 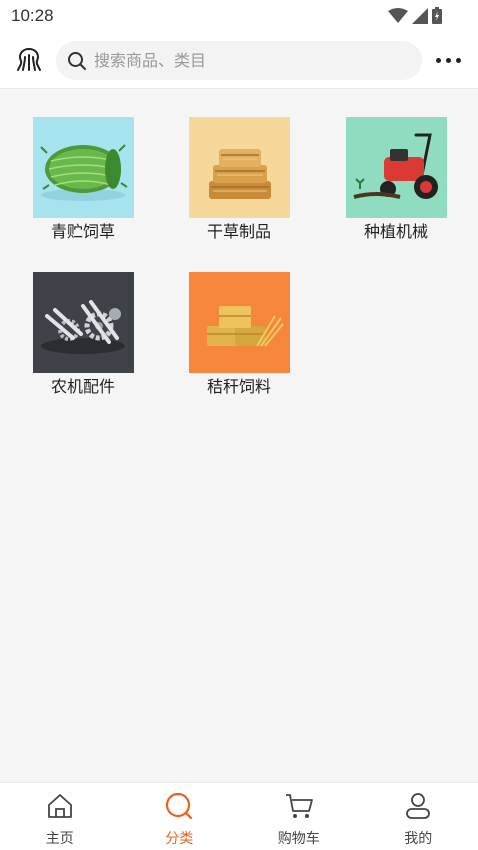 I want to click on tab-cart: 购物车, so click(x=299, y=816).